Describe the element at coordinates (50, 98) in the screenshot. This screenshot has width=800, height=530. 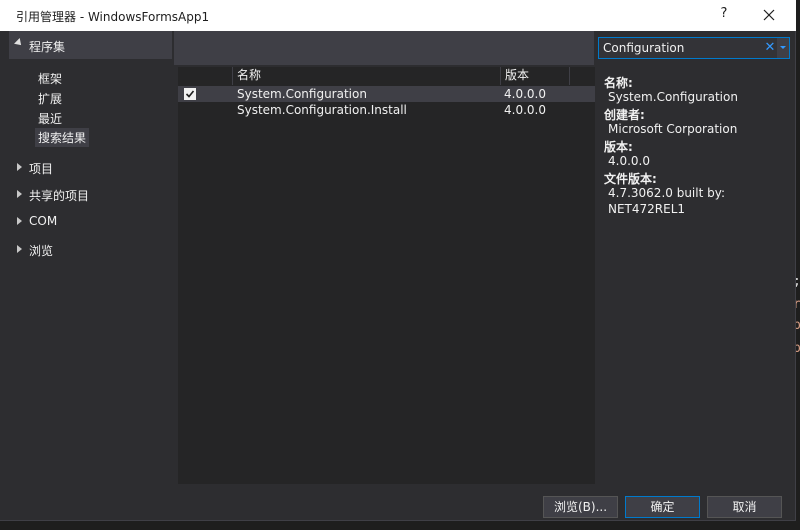
I see `nav-item-extensions: 扩展` at that location.